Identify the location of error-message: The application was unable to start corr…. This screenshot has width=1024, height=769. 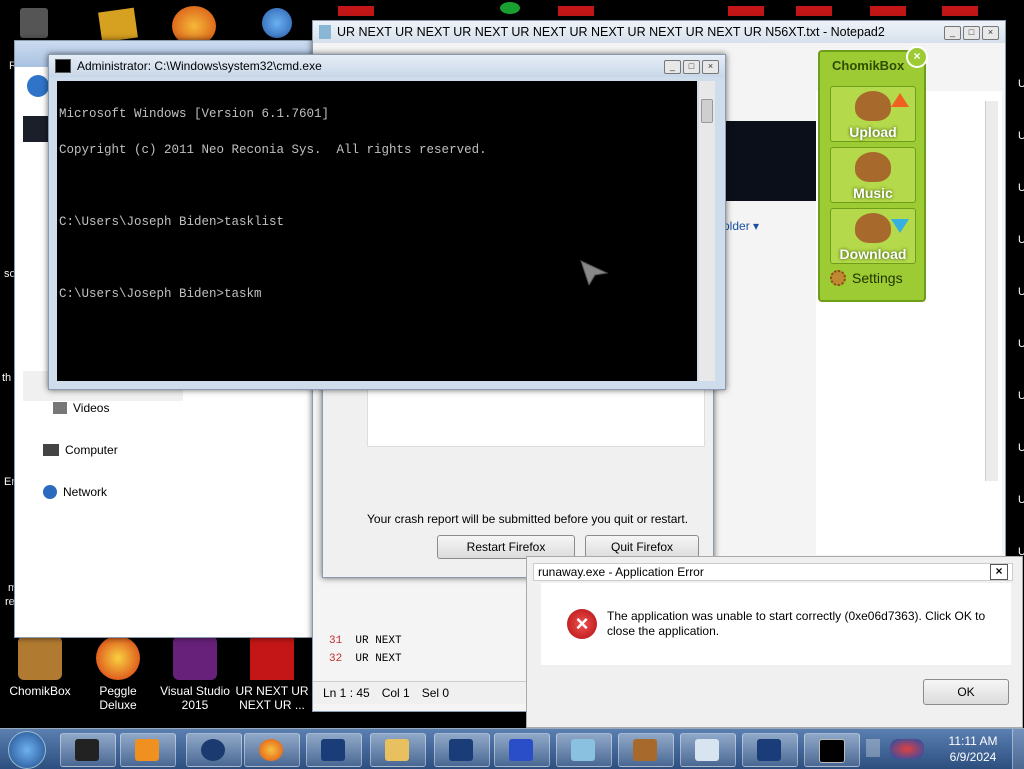
(796, 623).